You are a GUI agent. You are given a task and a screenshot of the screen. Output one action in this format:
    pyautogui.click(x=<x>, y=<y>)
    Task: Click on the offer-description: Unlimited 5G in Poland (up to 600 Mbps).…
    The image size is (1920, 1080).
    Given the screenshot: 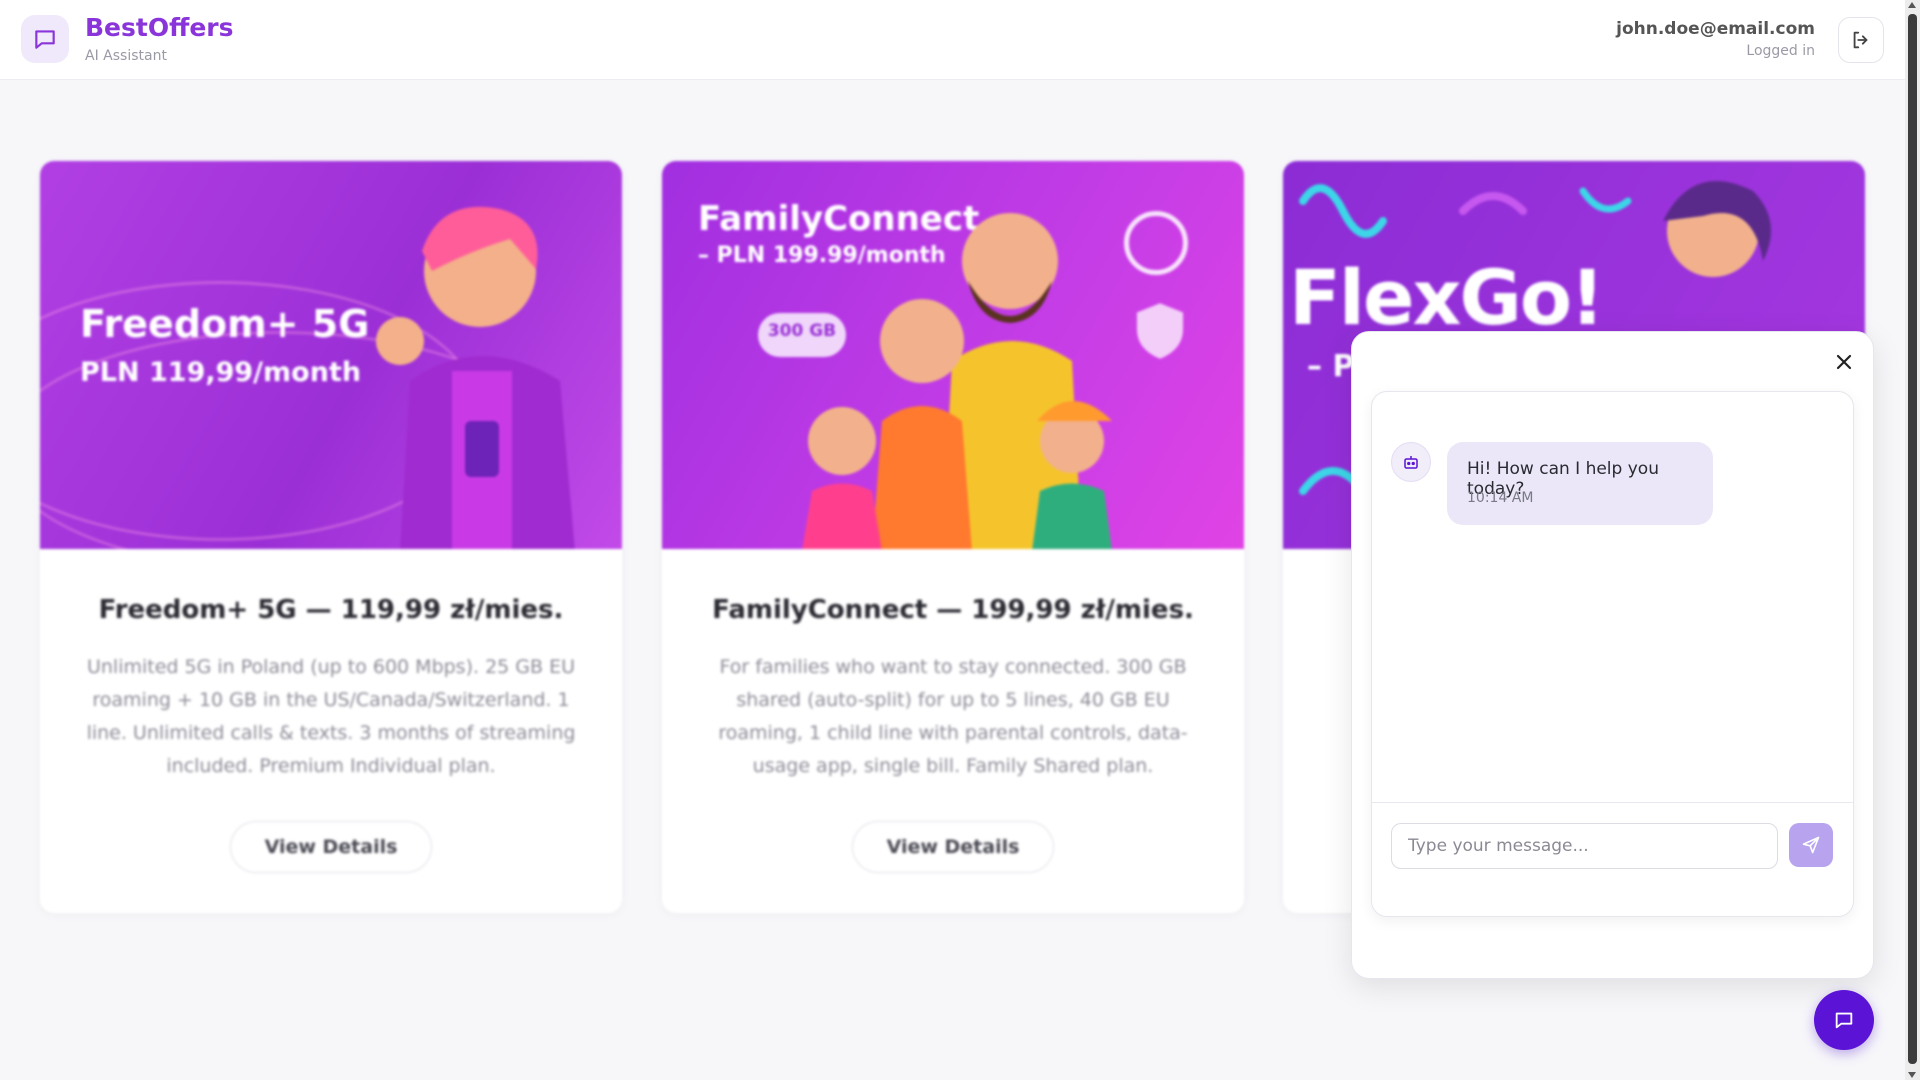 What is the action you would take?
    pyautogui.click(x=331, y=716)
    